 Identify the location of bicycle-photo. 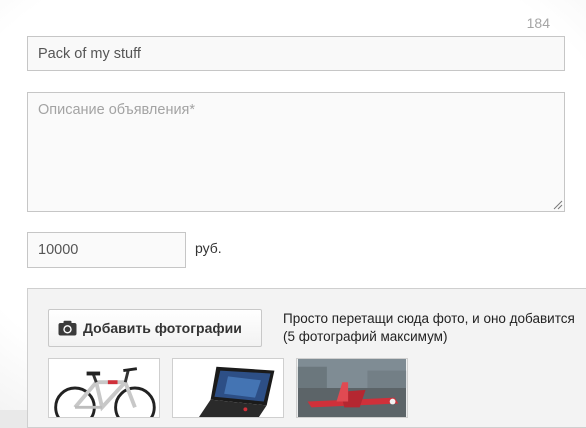
(104, 388).